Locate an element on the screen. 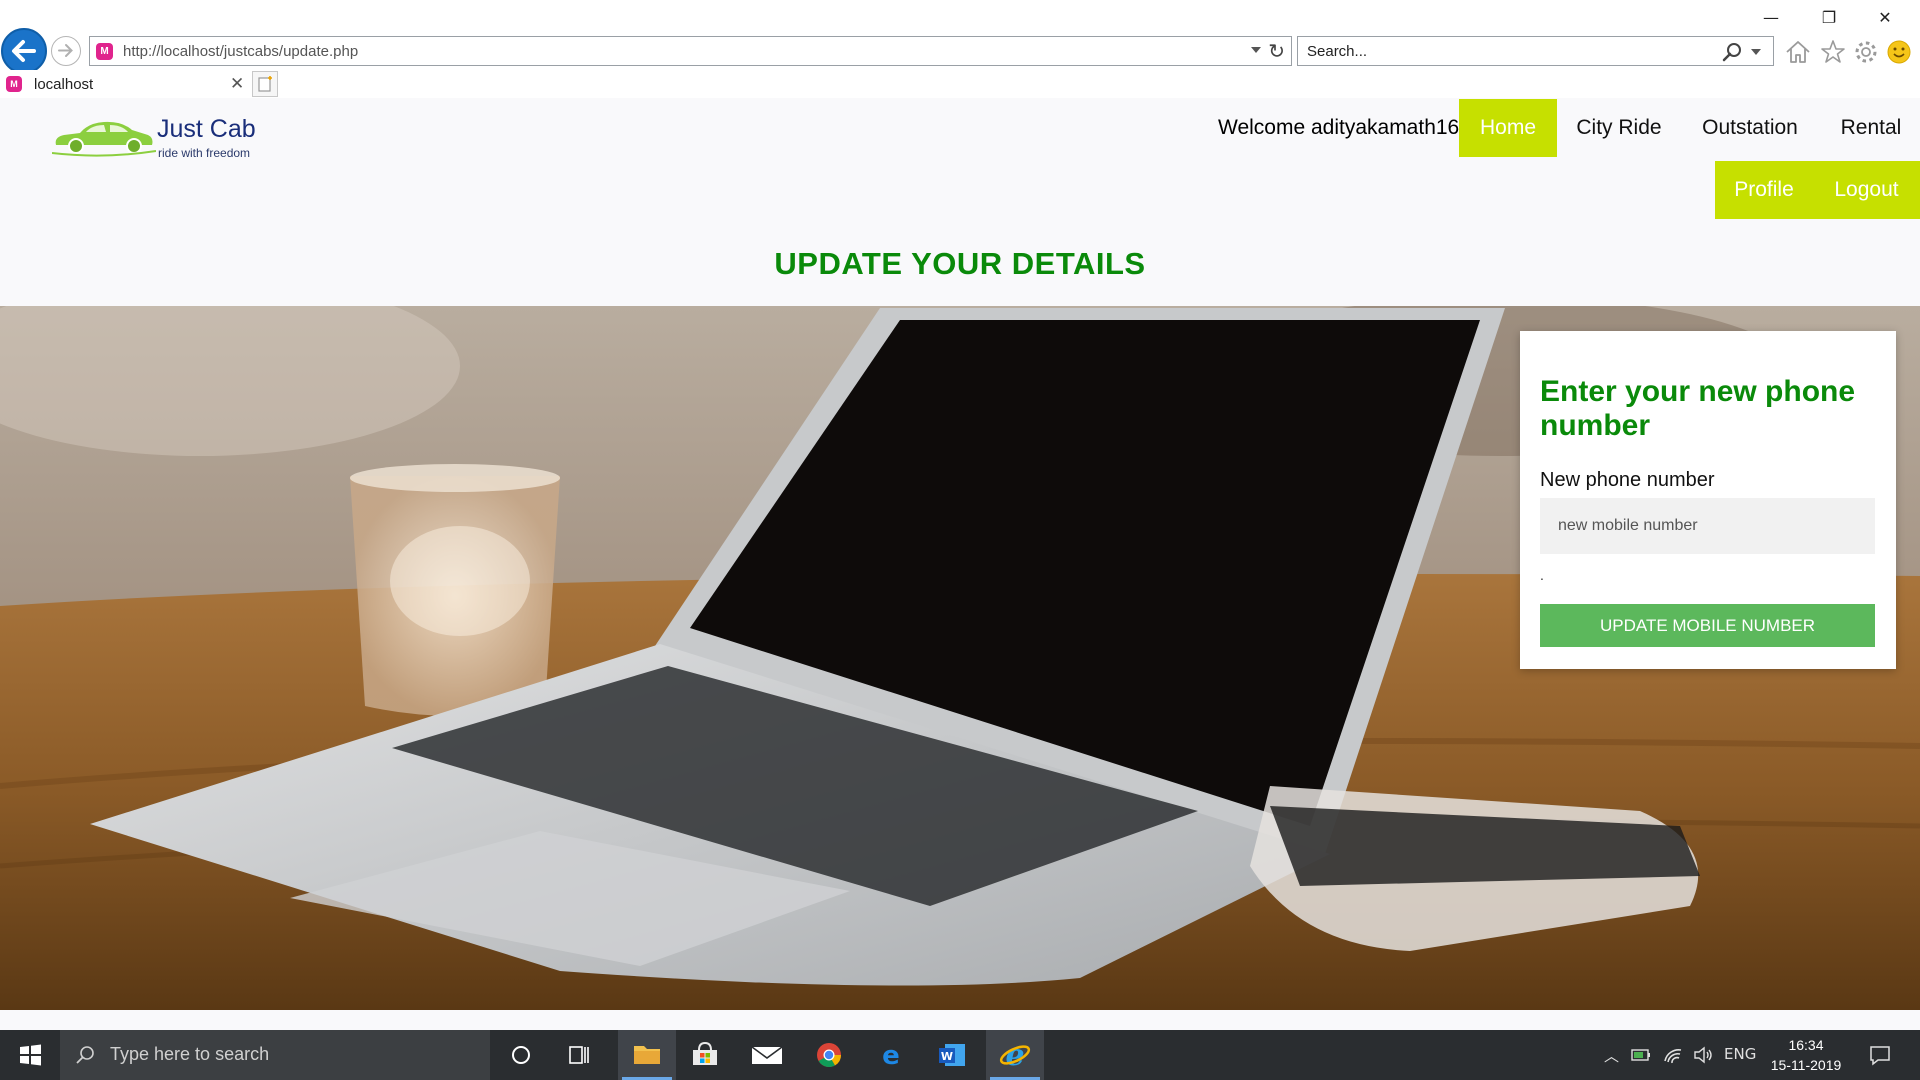  nav-city-ride: City Ride is located at coordinates (1619, 128).